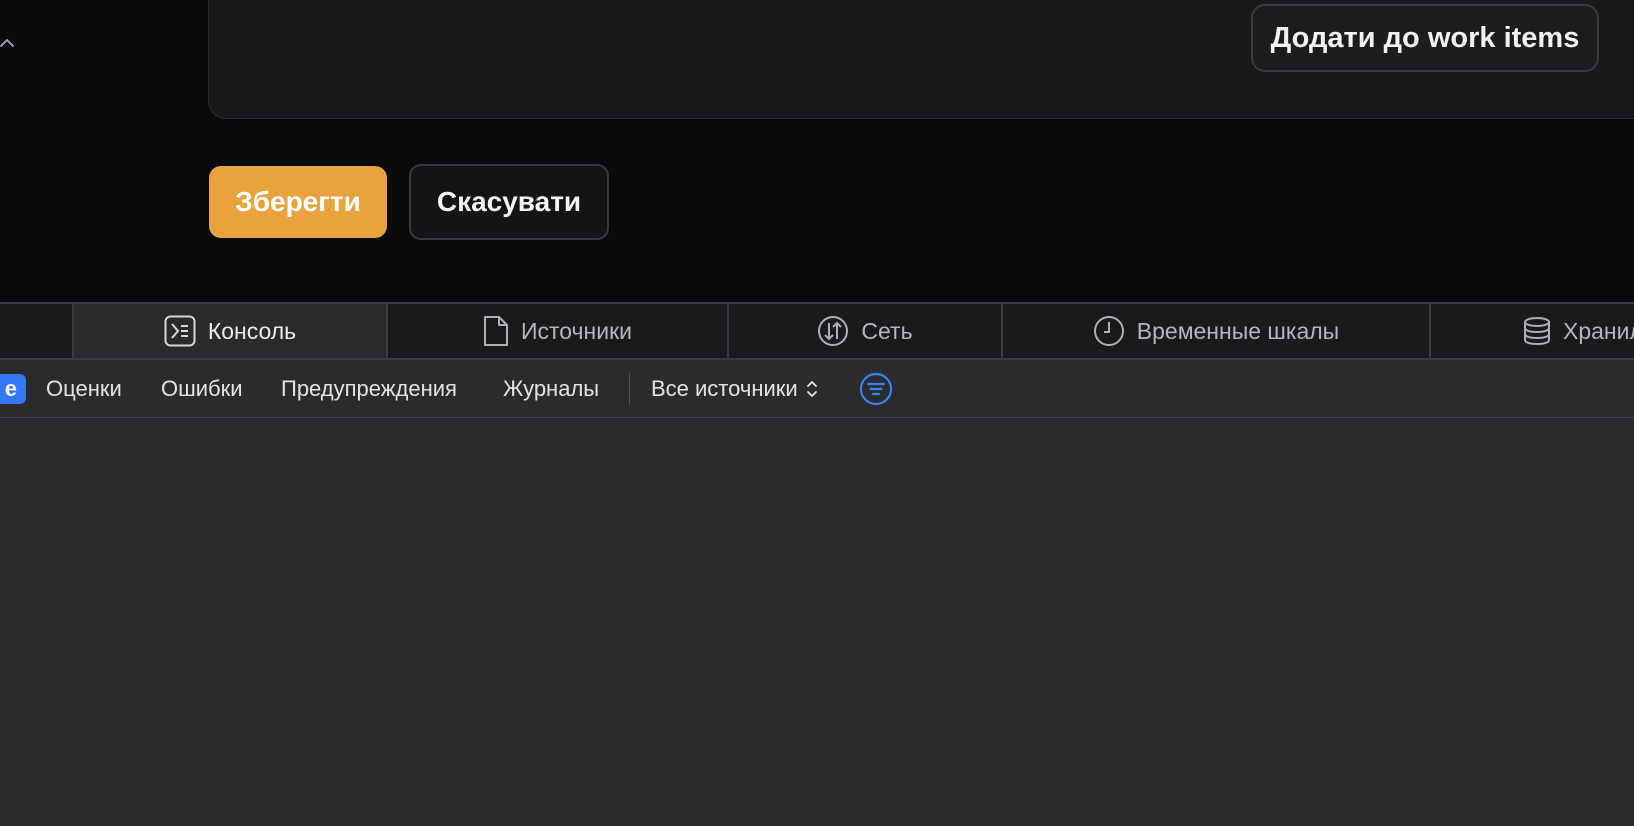 The height and width of the screenshot is (826, 1634). What do you see at coordinates (811, 389) in the screenshot?
I see `up-down-chevron-icon` at bounding box center [811, 389].